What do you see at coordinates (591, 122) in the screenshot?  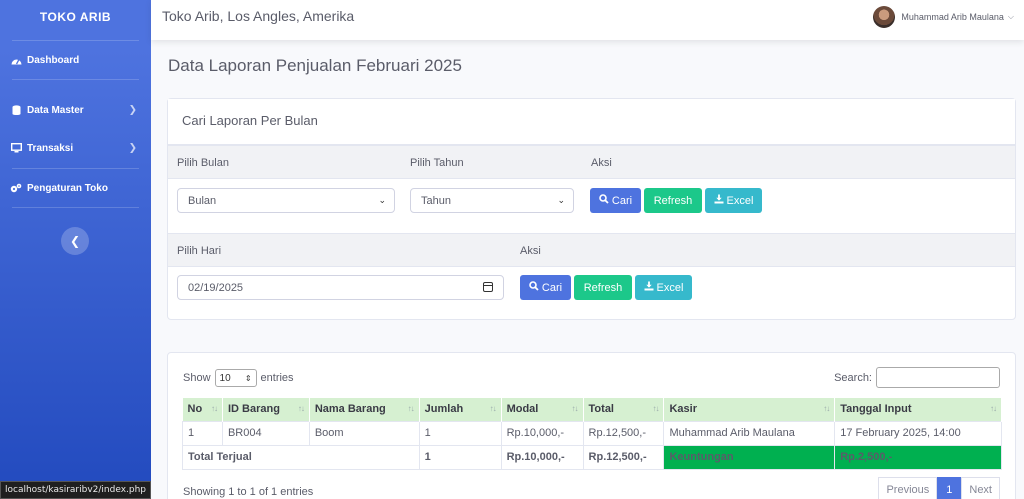 I see `filter-card-header: Cari Laporan Per Bulan` at bounding box center [591, 122].